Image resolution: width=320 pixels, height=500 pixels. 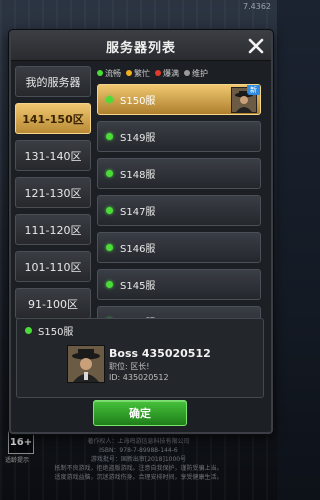 I want to click on legend-full: 爆满, so click(x=167, y=73).